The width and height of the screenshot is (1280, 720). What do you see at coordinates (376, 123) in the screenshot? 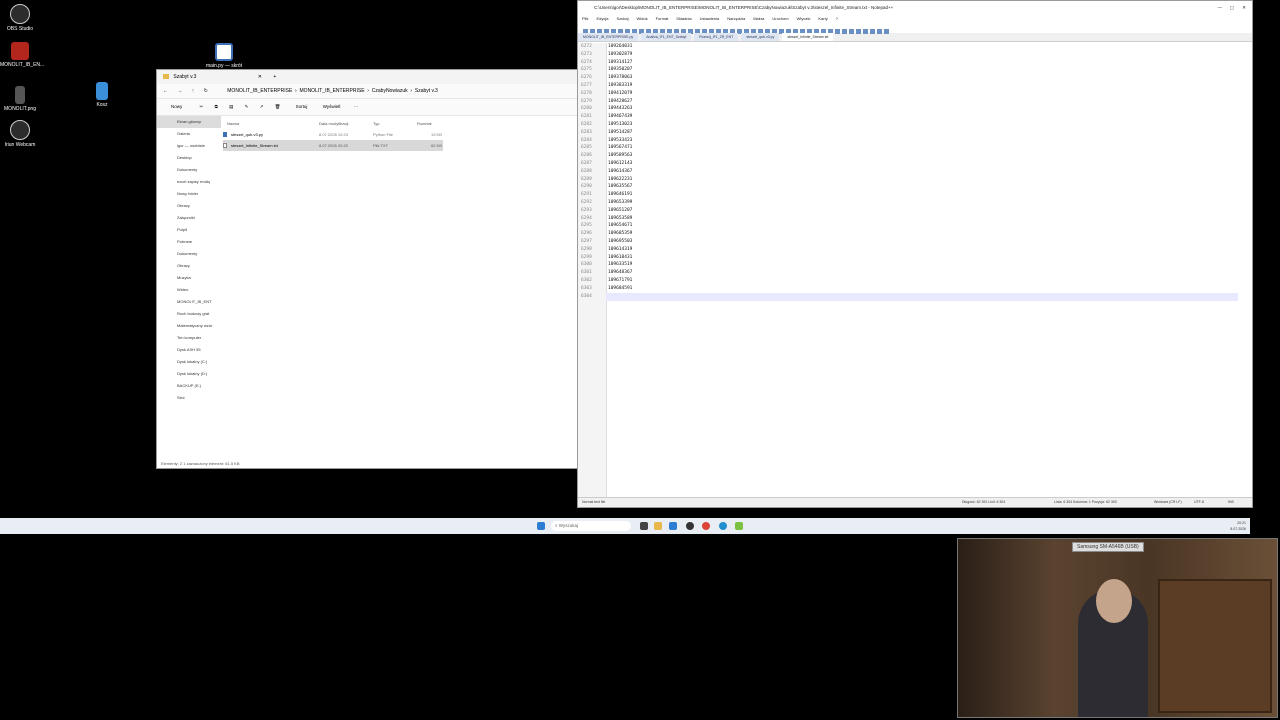
I see `column-type: Typ` at bounding box center [376, 123].